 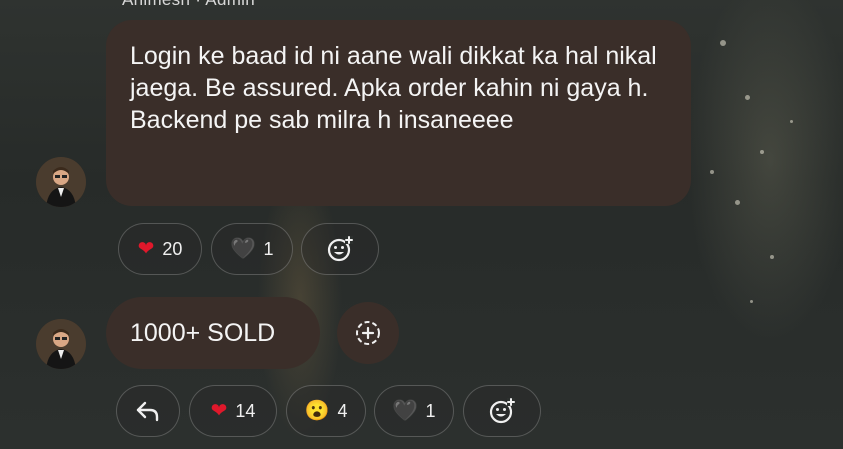 I want to click on message-bubble: 1000+ SOLD, so click(x=213, y=333).